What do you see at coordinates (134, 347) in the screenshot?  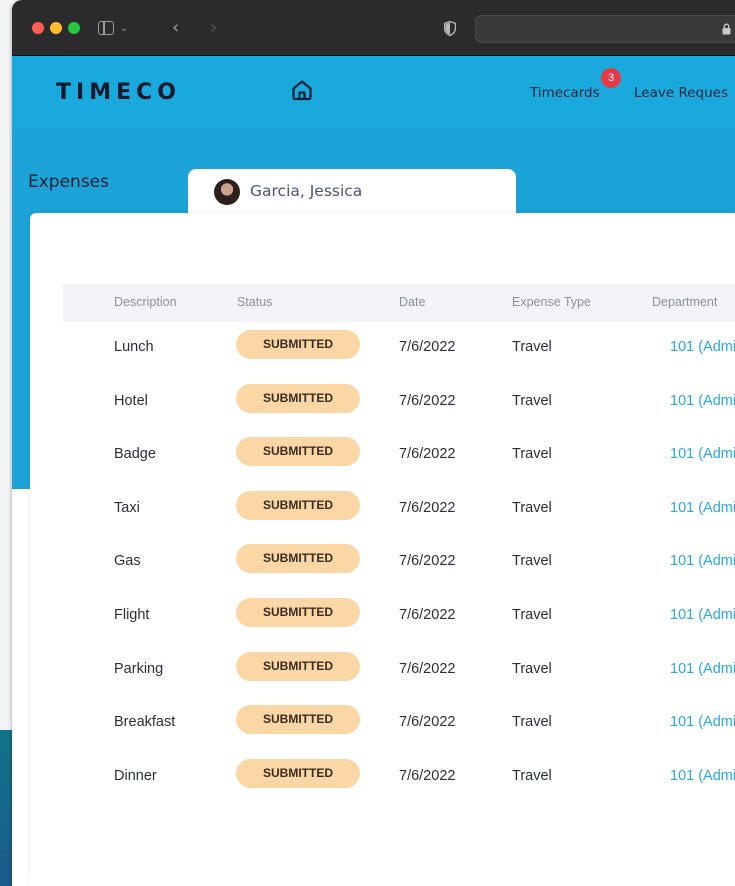 I see `cell-description: Lunch` at bounding box center [134, 347].